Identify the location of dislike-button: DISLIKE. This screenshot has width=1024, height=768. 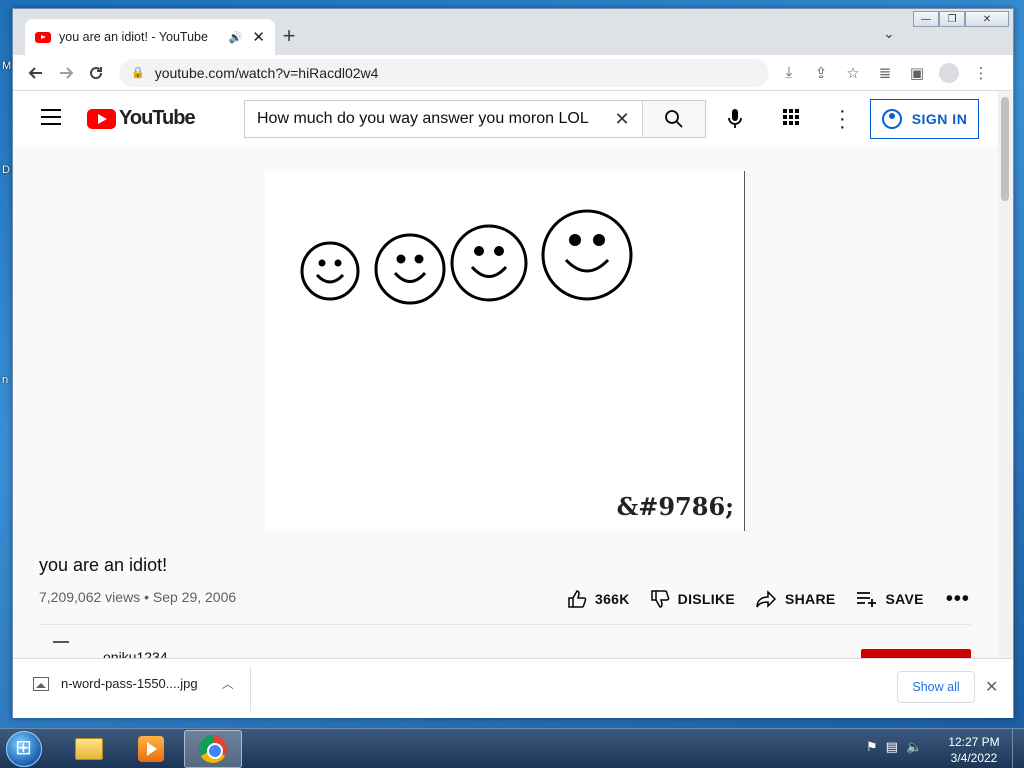
(692, 599).